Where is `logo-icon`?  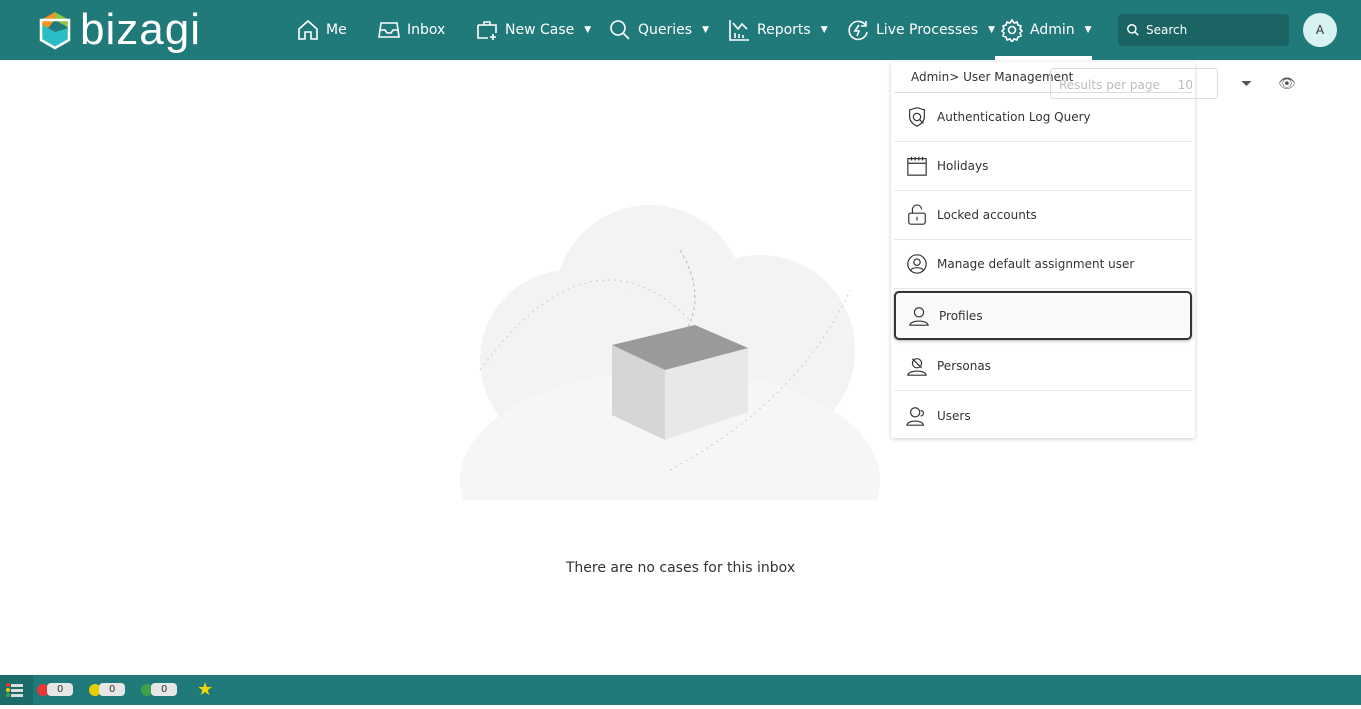
logo-icon is located at coordinates (55, 31).